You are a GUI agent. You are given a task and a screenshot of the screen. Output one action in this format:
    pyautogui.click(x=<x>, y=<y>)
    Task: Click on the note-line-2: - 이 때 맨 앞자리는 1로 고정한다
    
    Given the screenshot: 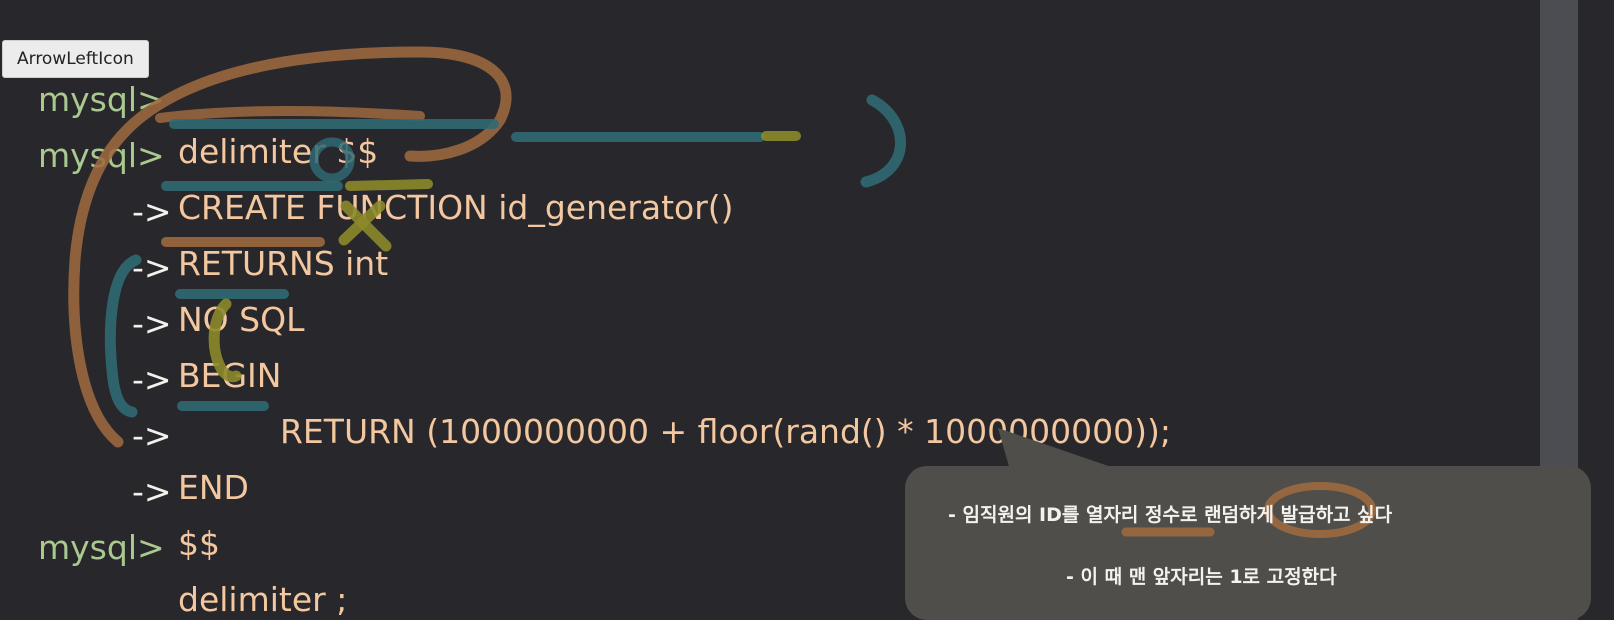 What is the action you would take?
    pyautogui.click(x=1201, y=577)
    